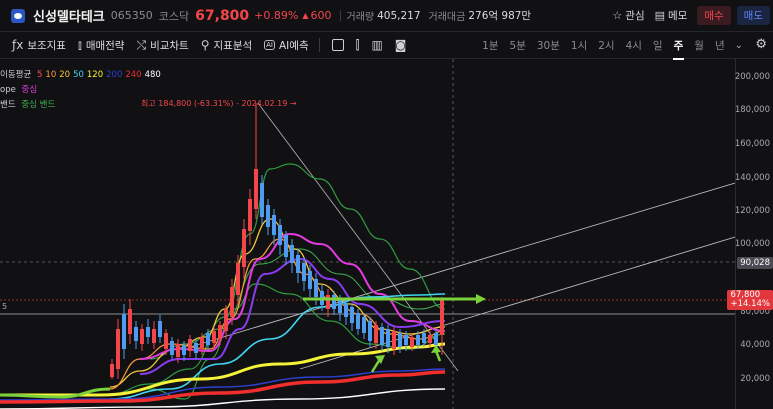 The width and height of the screenshot is (773, 409). Describe the element at coordinates (18, 45) in the screenshot. I see `indicator-icon: ƒx` at that location.